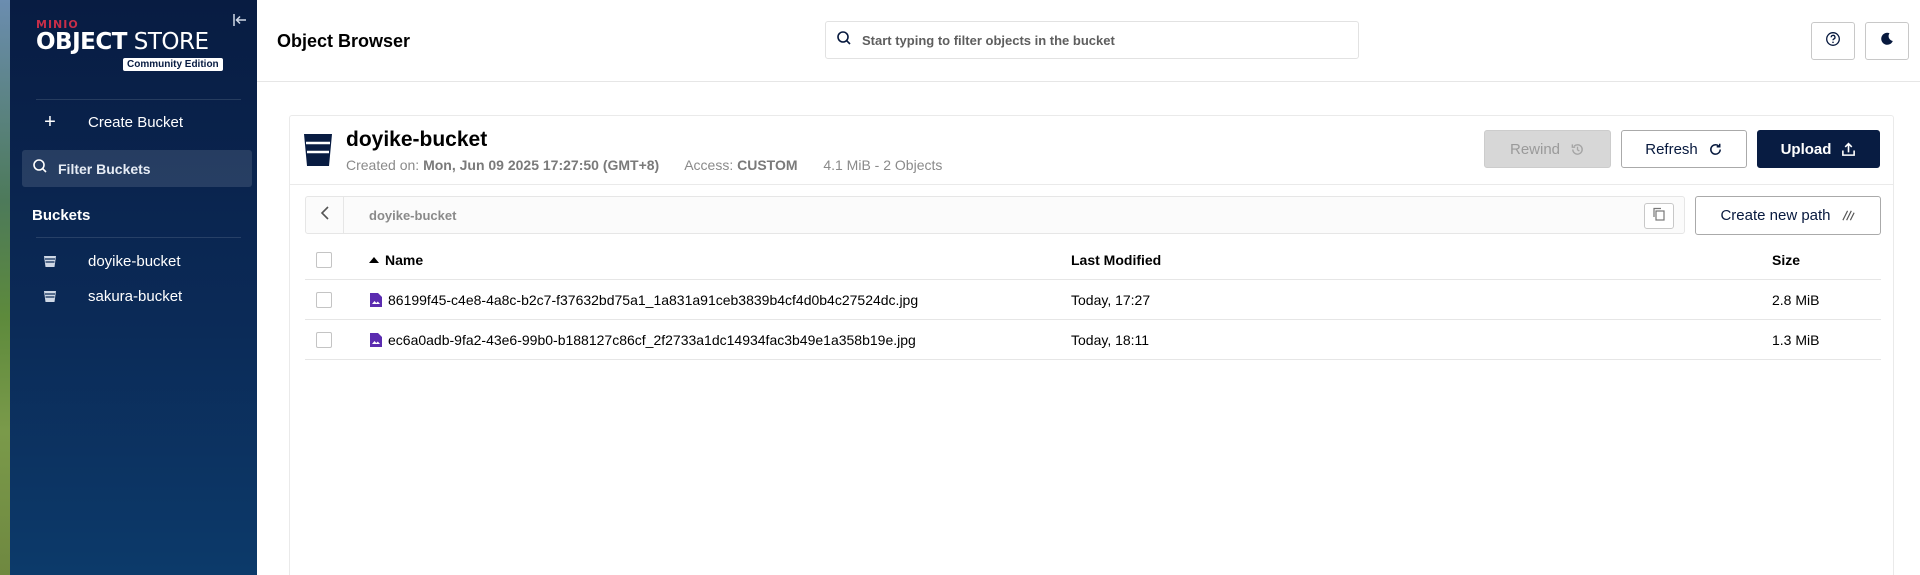 The image size is (1920, 575). I want to click on object-search-box, so click(1092, 40).